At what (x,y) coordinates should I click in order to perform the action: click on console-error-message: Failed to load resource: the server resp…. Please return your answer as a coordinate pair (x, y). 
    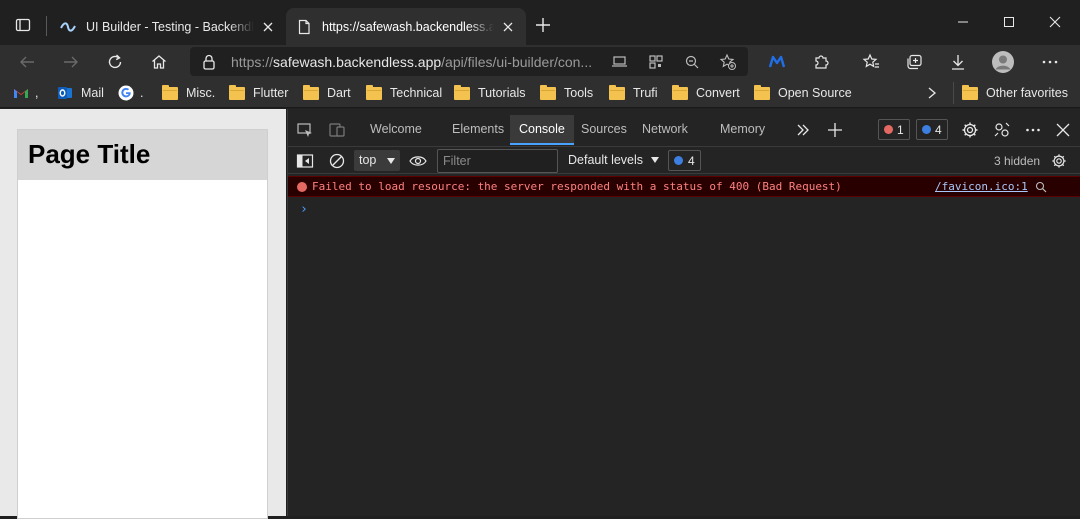
    Looking at the image, I should click on (684, 186).